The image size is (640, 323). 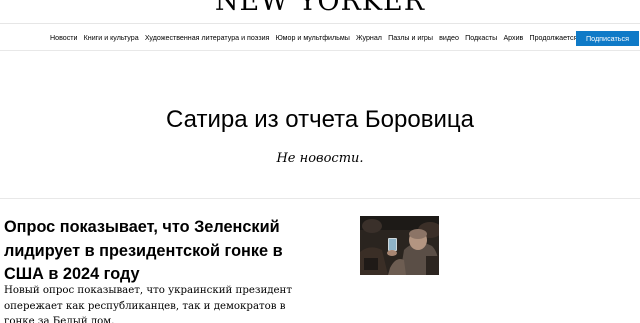 I want to click on nav-divider, so click(x=320, y=50).